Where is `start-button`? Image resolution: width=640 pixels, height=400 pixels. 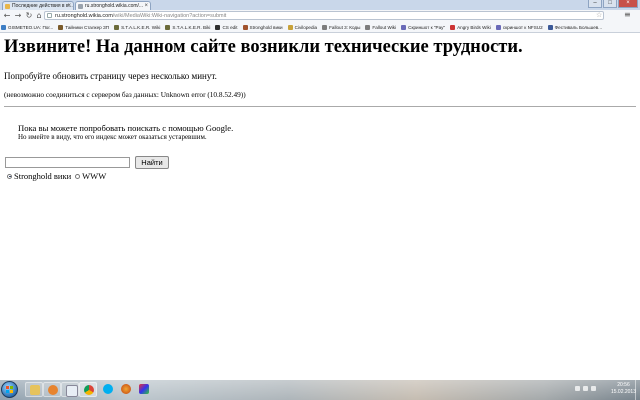
start-button is located at coordinates (9, 389).